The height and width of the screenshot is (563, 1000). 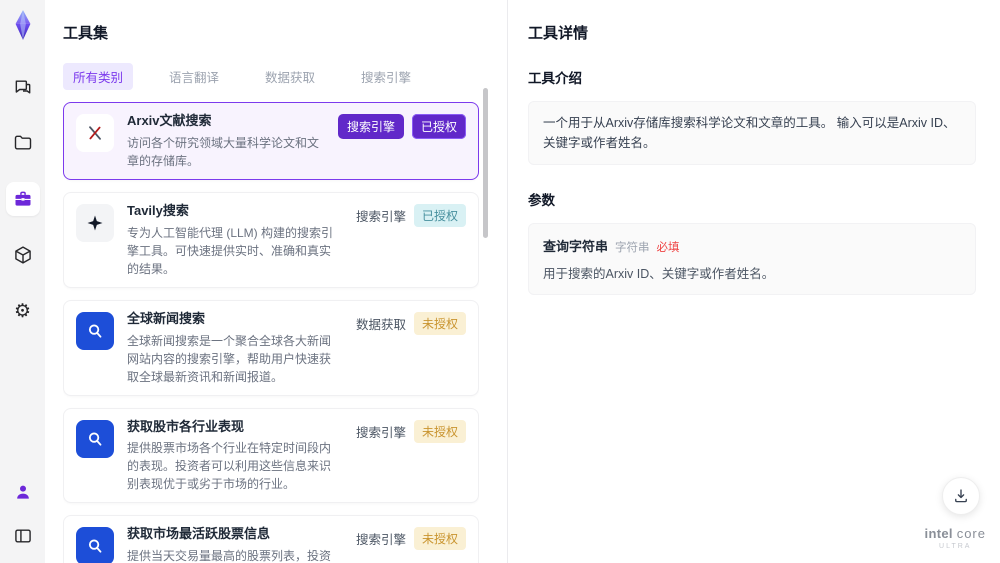 I want to click on param-item: 查询字符串 字符串 必填 用于搜索的Arxiv ID、关键字或作者姓名。, so click(x=752, y=259).